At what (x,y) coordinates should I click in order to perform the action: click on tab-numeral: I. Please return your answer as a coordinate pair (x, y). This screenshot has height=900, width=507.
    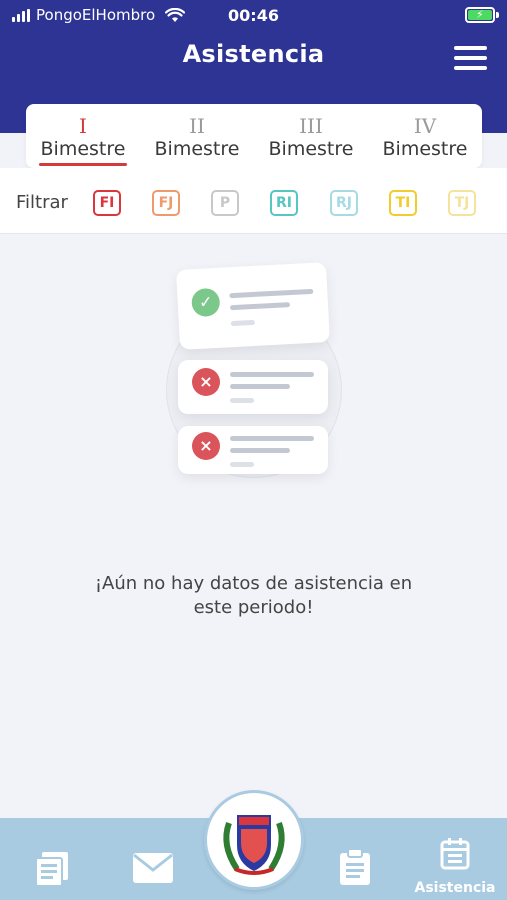
    Looking at the image, I should click on (83, 126).